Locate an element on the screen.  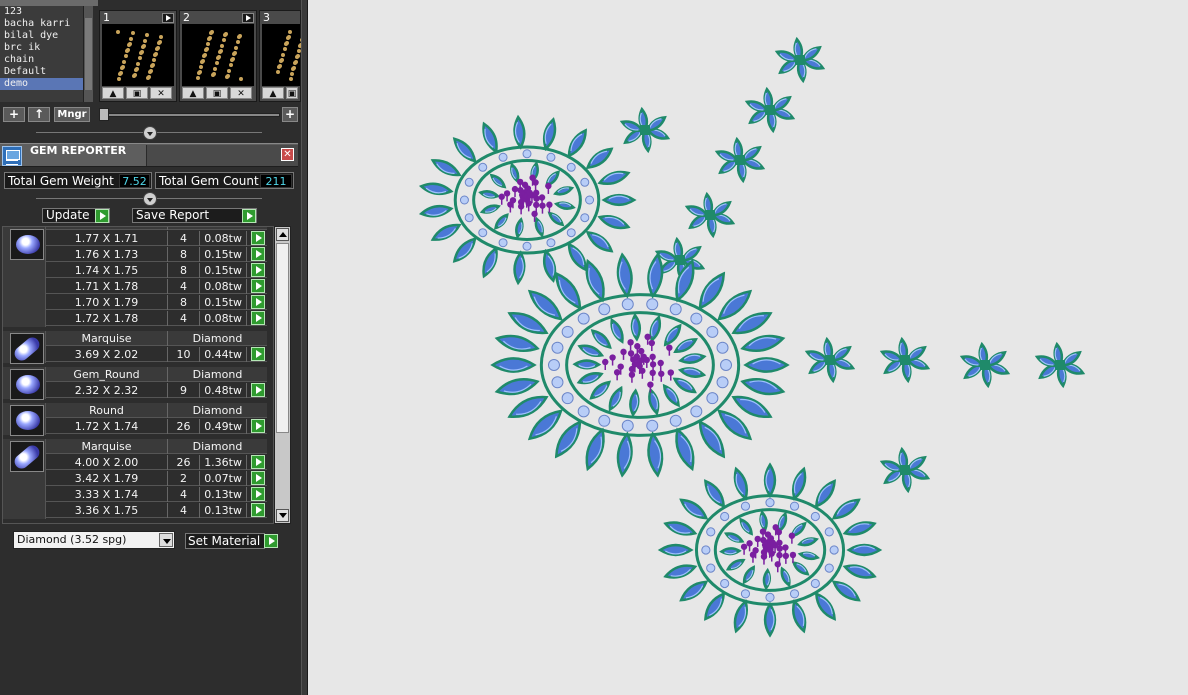
gem-thumb-column is located at coordinates (24, 419).